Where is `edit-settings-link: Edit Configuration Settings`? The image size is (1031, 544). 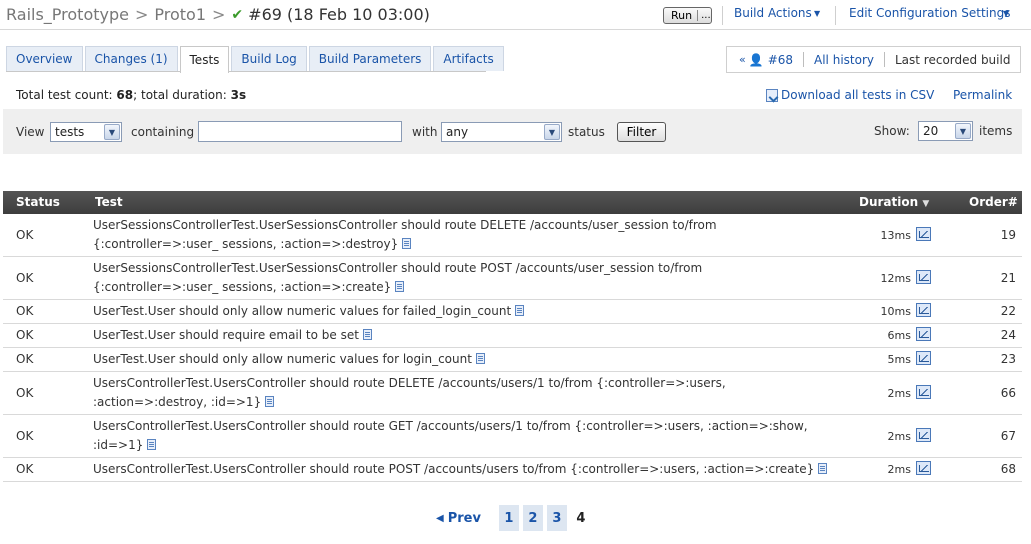
edit-settings-link: Edit Configuration Settings is located at coordinates (929, 13).